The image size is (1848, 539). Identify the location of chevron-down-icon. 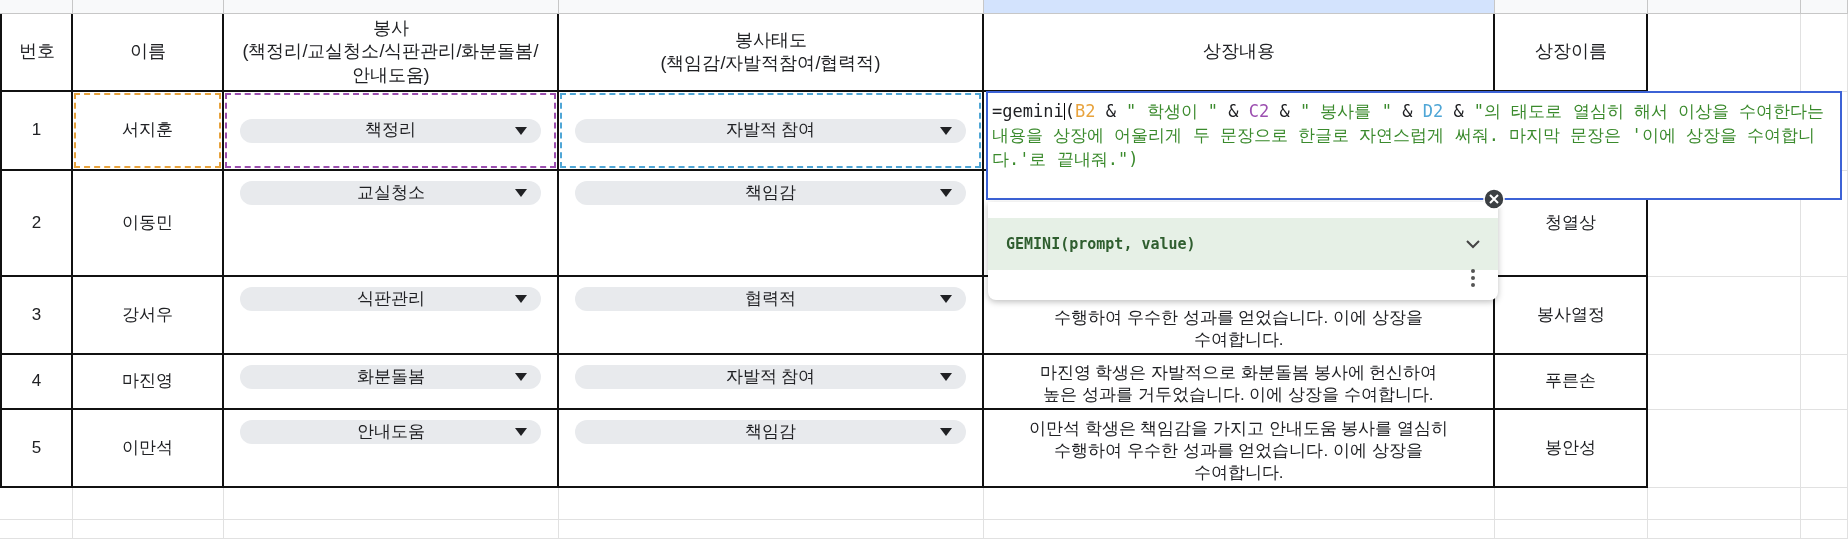
(1473, 244).